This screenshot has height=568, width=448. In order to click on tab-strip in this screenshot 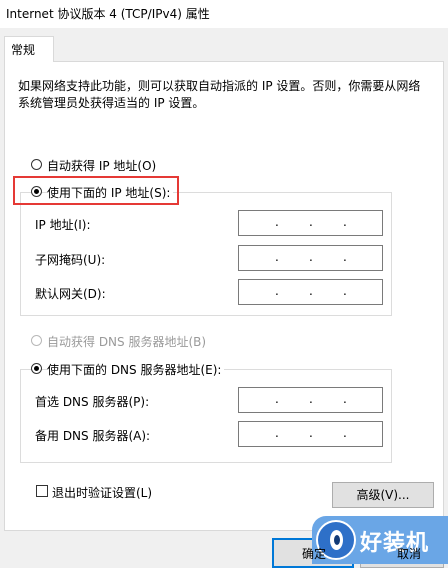, I will do `click(224, 45)`.